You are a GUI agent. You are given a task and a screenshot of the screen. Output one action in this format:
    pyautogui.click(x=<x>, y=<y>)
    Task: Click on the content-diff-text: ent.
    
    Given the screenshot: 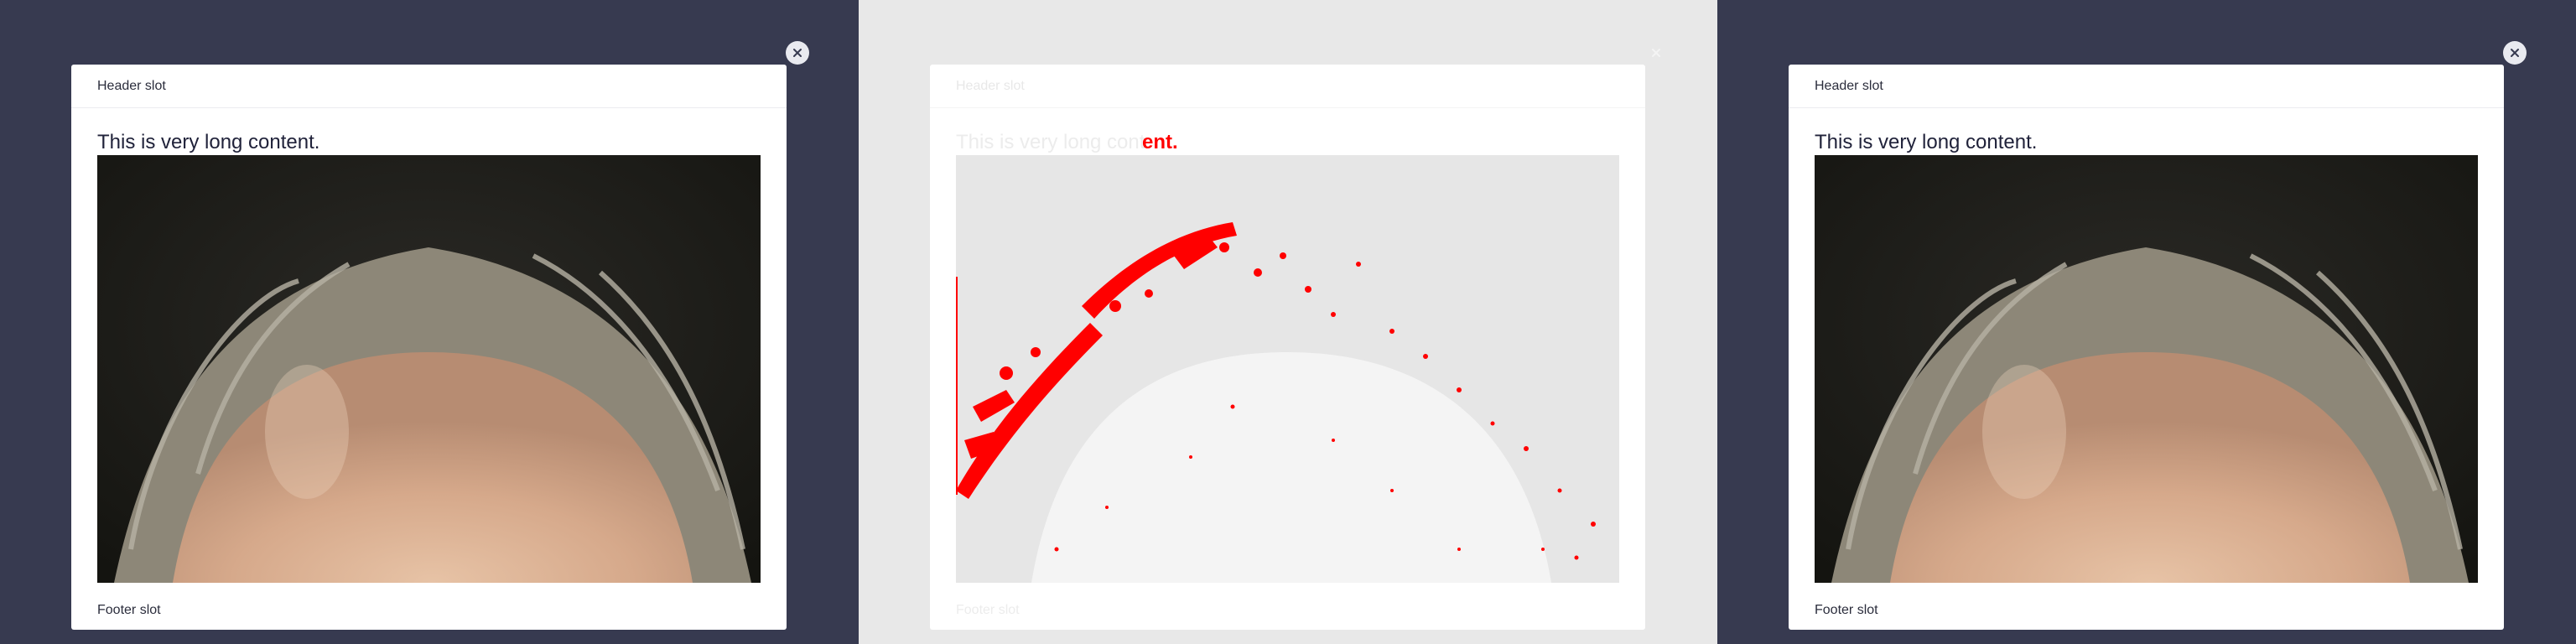 What is the action you would take?
    pyautogui.click(x=1160, y=142)
    